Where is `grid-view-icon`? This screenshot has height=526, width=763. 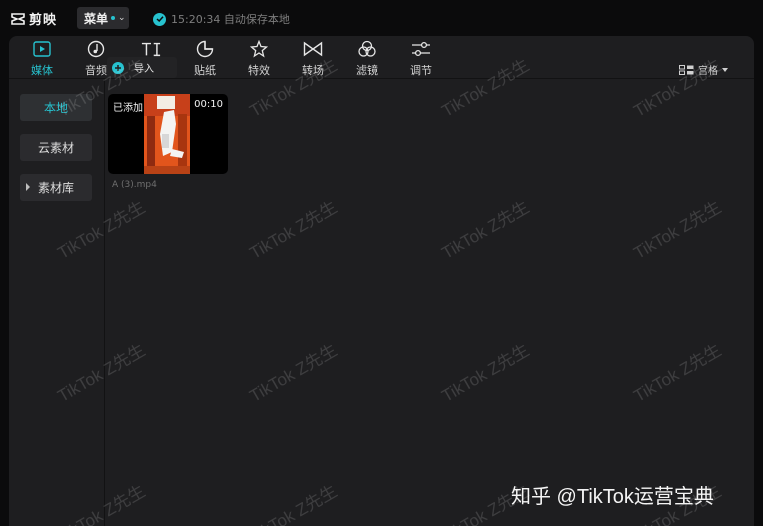
grid-view-icon is located at coordinates (686, 69).